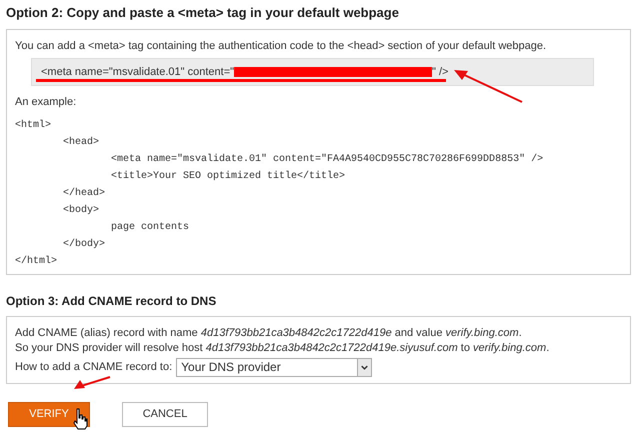 The height and width of the screenshot is (434, 640). Describe the element at coordinates (282, 348) in the screenshot. I see `instruction-text: So your DNS provider will resolve host 4d13f793bb21ca3b4842c2c1722d419e.siyusuf.com to verify.bing.com.` at that location.